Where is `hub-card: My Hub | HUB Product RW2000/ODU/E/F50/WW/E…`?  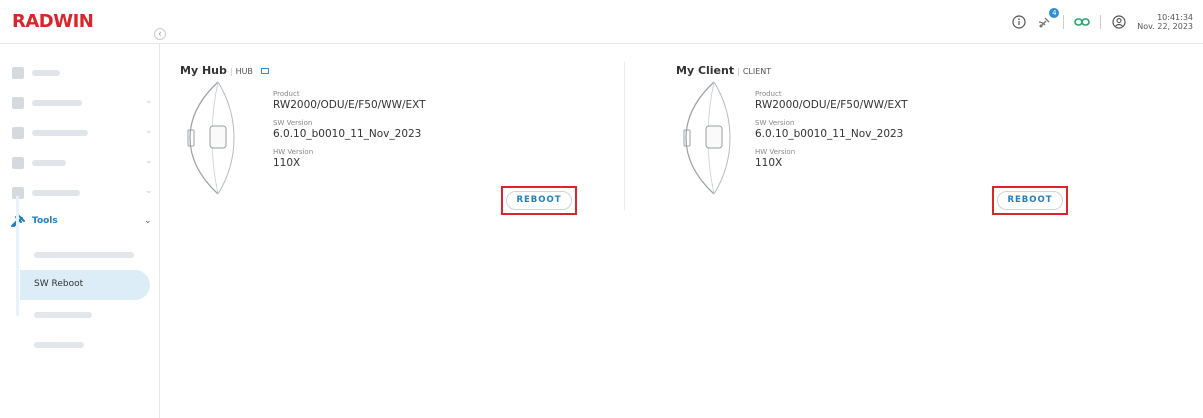 hub-card: My Hub | HUB Product RW2000/ODU/E/F50/WW/E… is located at coordinates (395, 143).